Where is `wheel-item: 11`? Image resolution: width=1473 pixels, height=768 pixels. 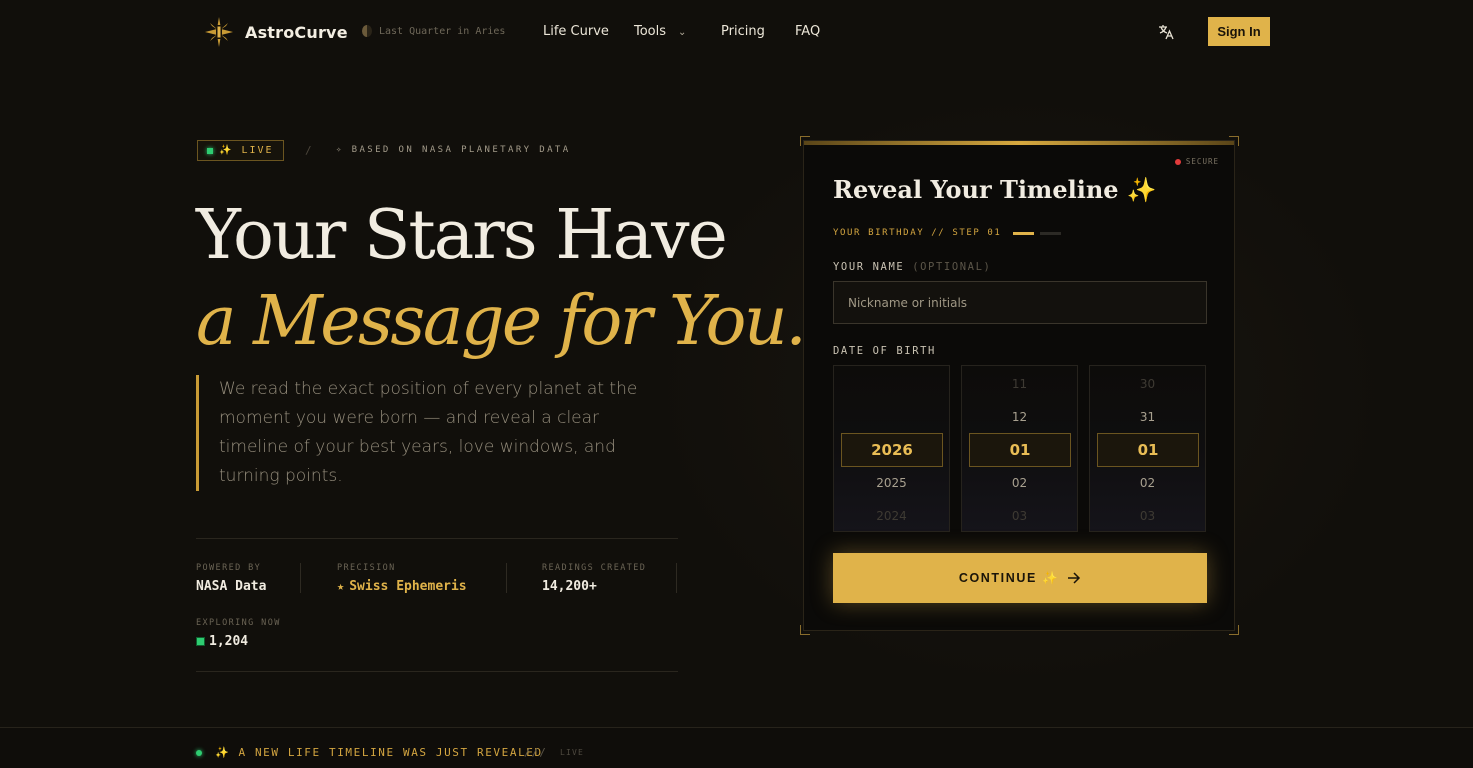 wheel-item: 11 is located at coordinates (1019, 384).